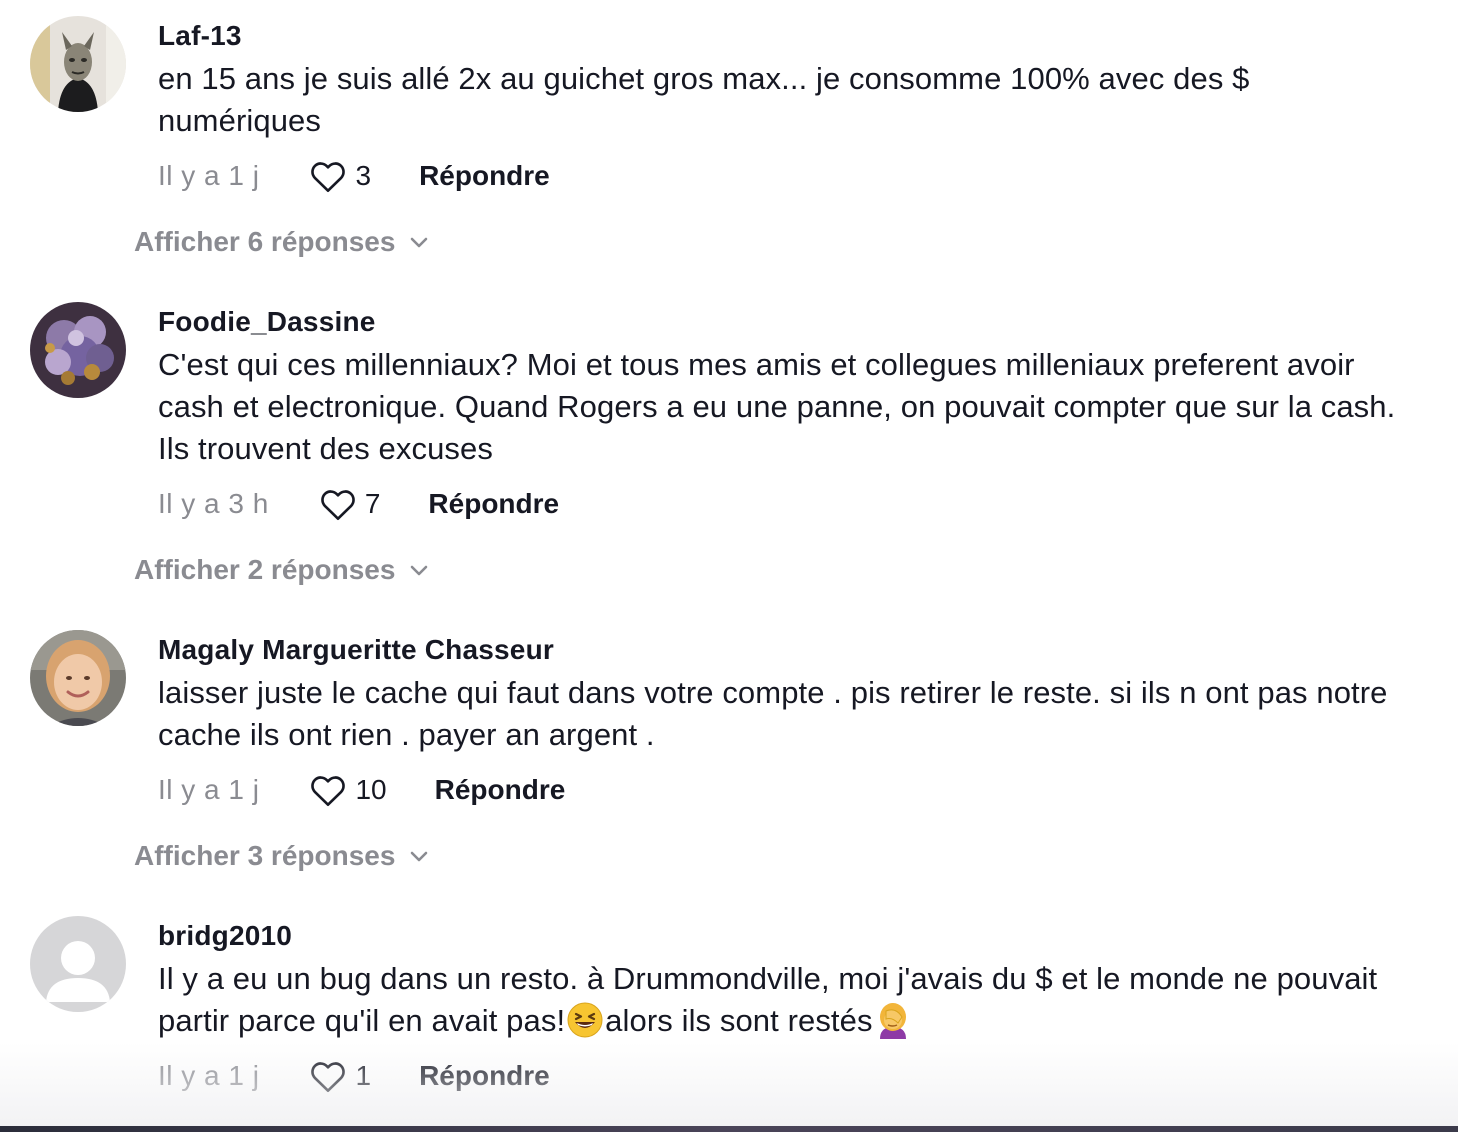  I want to click on like-count: 1, so click(363, 1075).